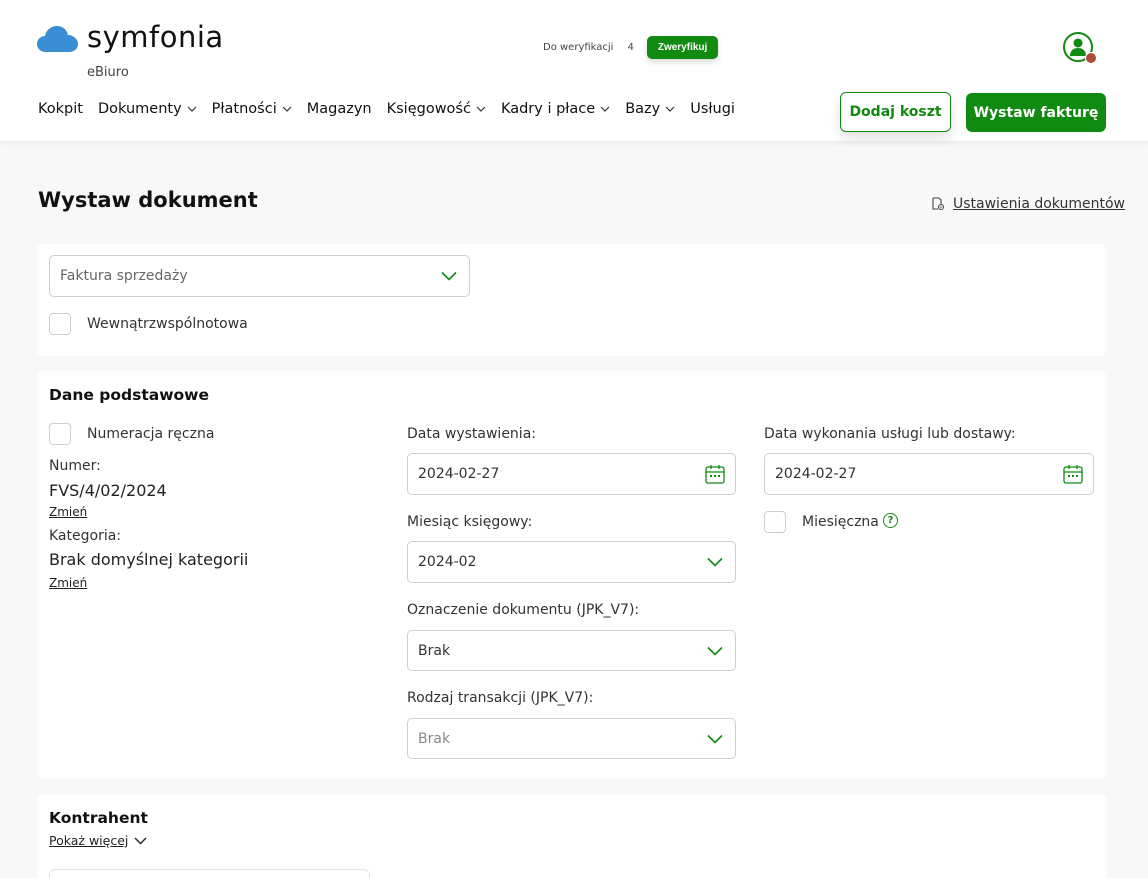  Describe the element at coordinates (124, 276) in the screenshot. I see `document-type-value: Faktura sprzedaży` at that location.